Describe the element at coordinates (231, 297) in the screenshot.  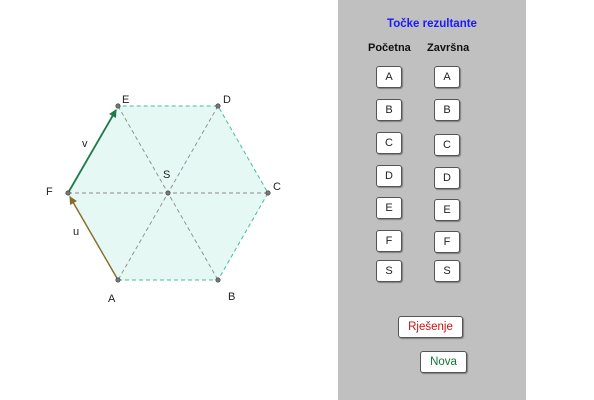
I see `label-b: B` at that location.